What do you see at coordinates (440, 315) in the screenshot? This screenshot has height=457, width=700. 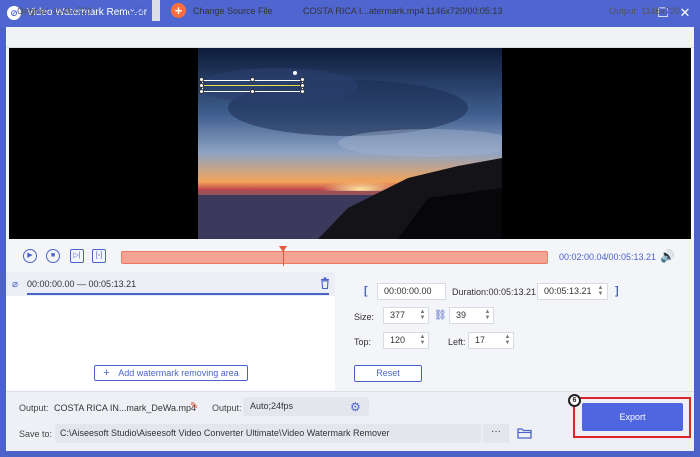 I see `link-icon: ⛓` at bounding box center [440, 315].